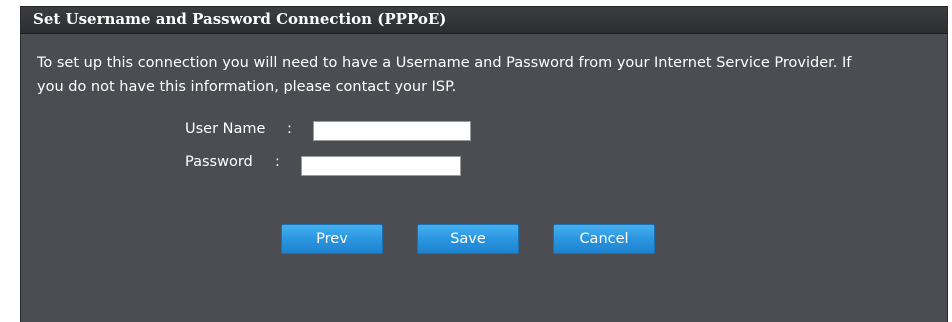  What do you see at coordinates (381, 166) in the screenshot?
I see `password-input` at bounding box center [381, 166].